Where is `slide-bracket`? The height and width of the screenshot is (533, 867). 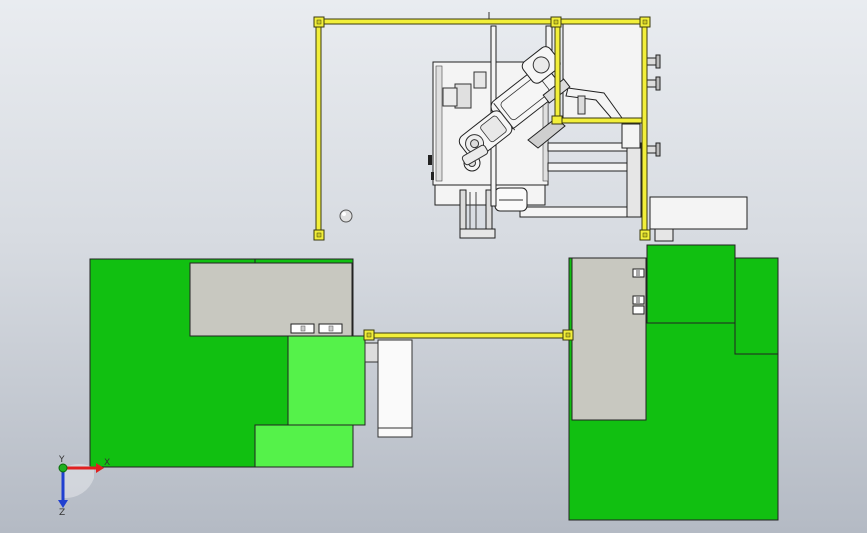 slide-bracket is located at coordinates (372, 352).